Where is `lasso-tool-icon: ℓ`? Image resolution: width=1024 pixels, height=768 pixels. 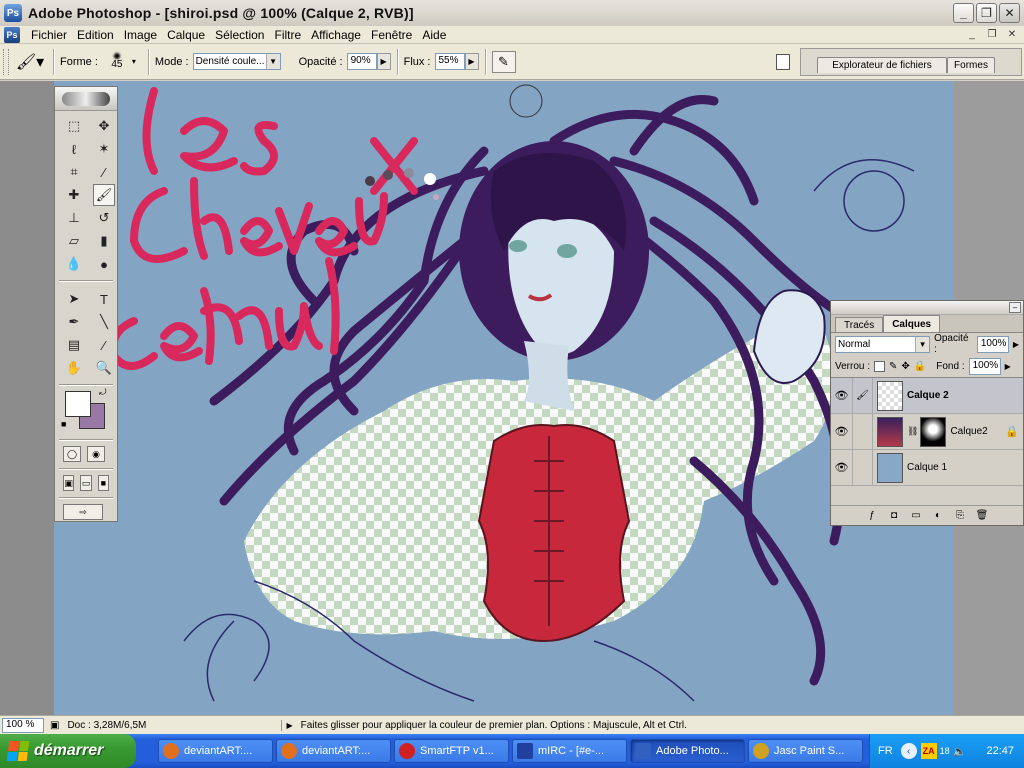
lasso-tool-icon: ℓ is located at coordinates (74, 149).